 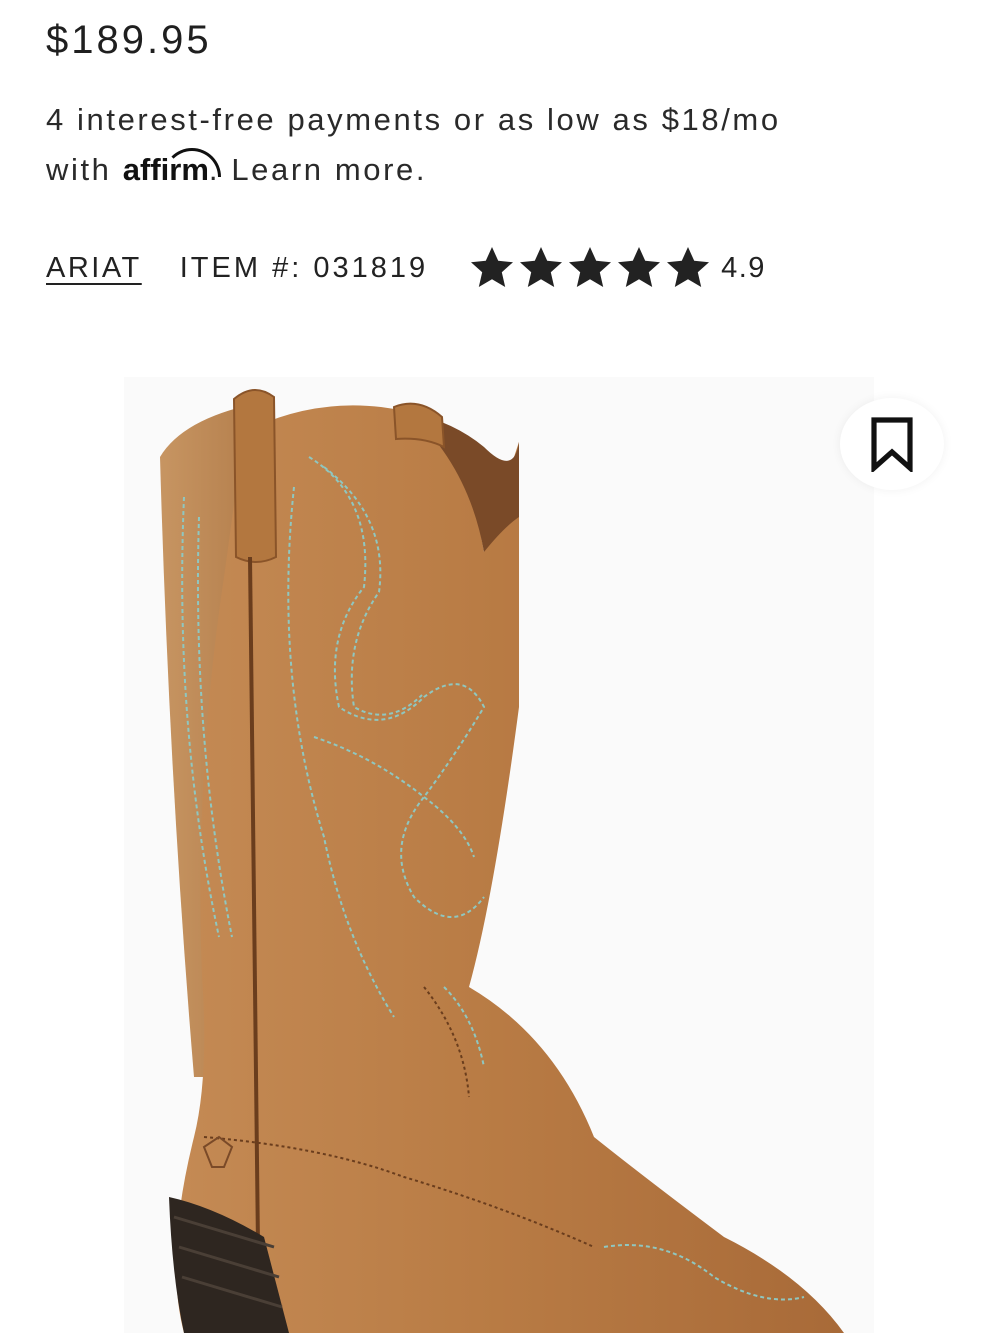 What do you see at coordinates (617, 268) in the screenshot?
I see `rating-stars: 4.9` at bounding box center [617, 268].